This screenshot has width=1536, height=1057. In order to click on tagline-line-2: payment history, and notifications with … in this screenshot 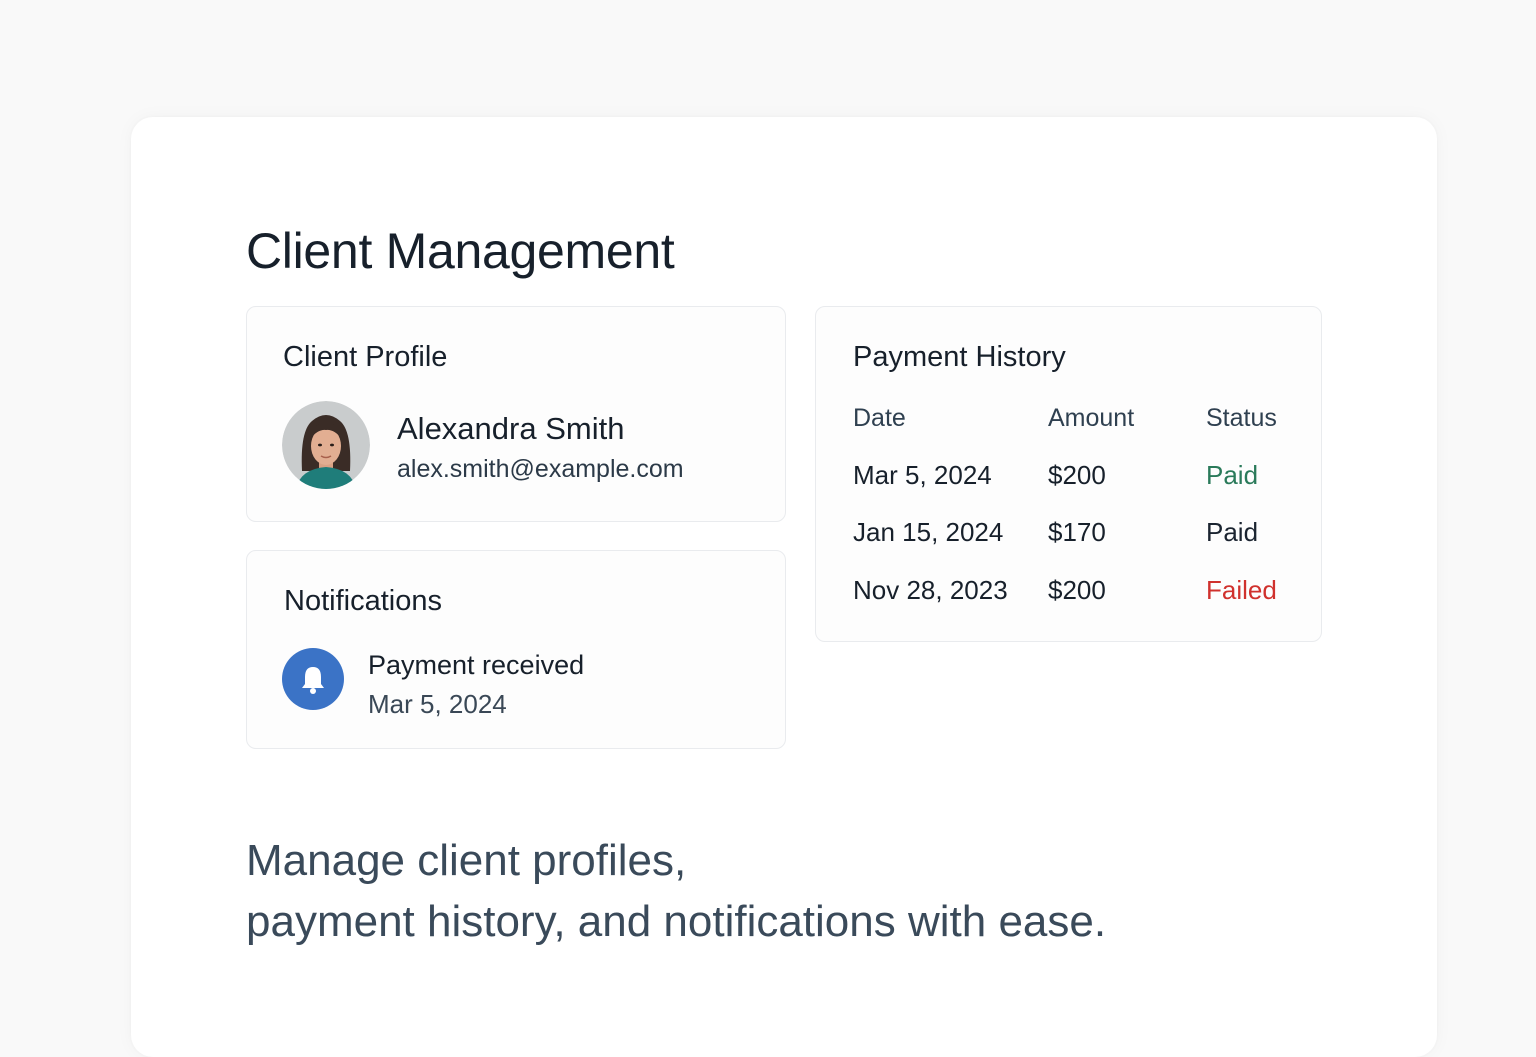, I will do `click(676, 921)`.